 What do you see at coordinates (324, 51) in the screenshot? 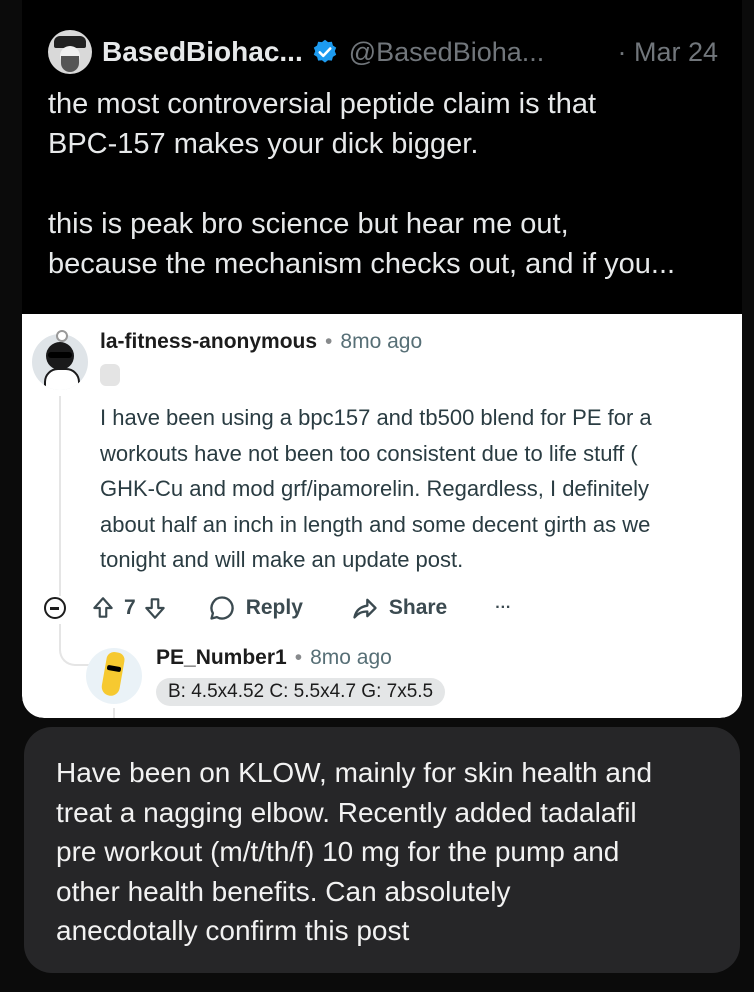
I see `verified-badge-icon` at bounding box center [324, 51].